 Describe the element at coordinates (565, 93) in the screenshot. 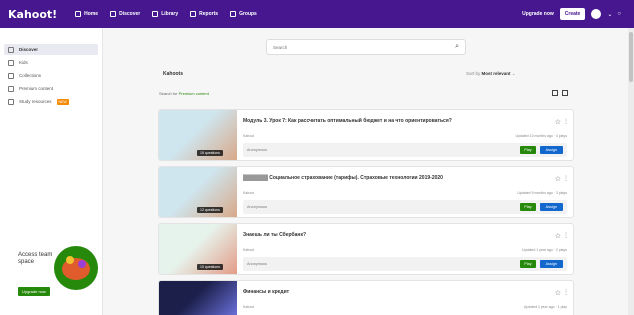

I see `grid-view-icon` at that location.